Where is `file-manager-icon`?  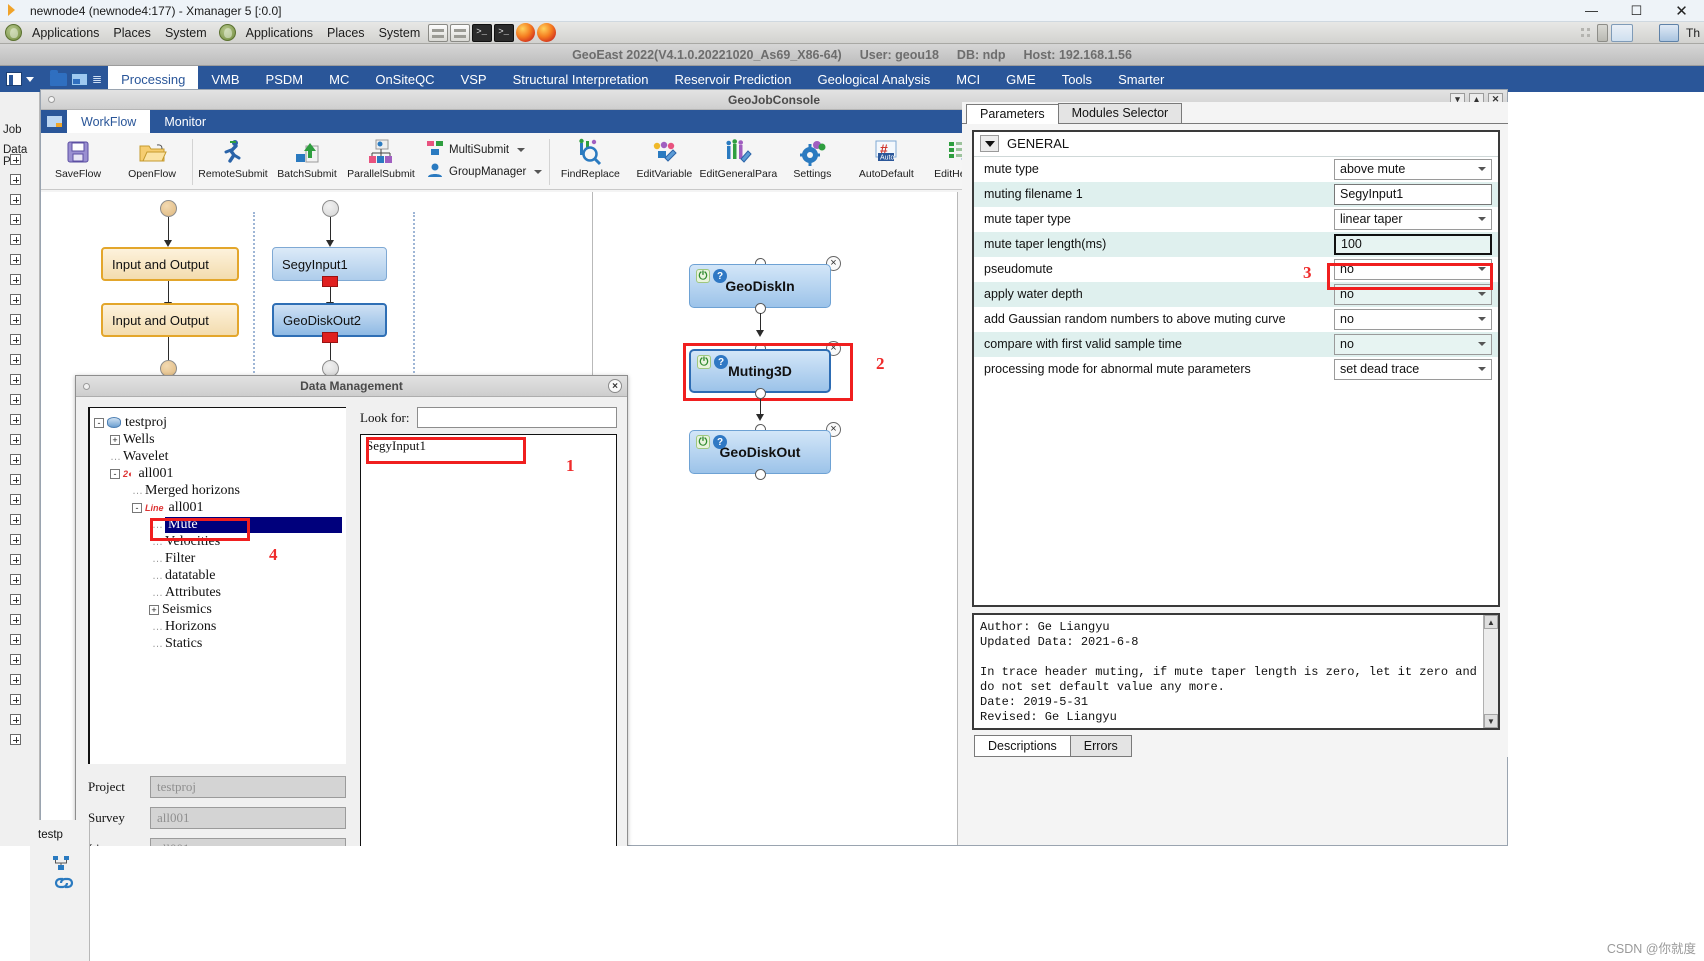 file-manager-icon is located at coordinates (438, 32).